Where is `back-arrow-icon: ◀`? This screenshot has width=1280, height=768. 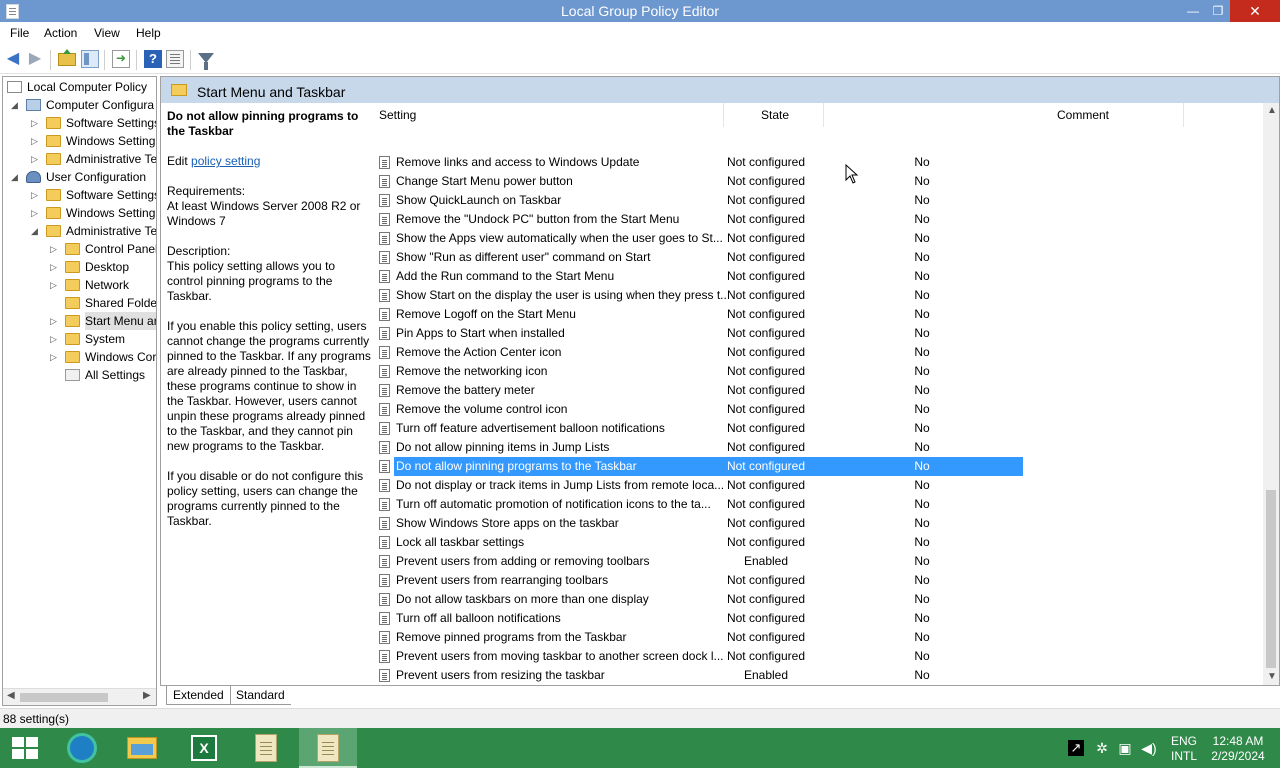
back-arrow-icon: ◀ is located at coordinates (13, 59).